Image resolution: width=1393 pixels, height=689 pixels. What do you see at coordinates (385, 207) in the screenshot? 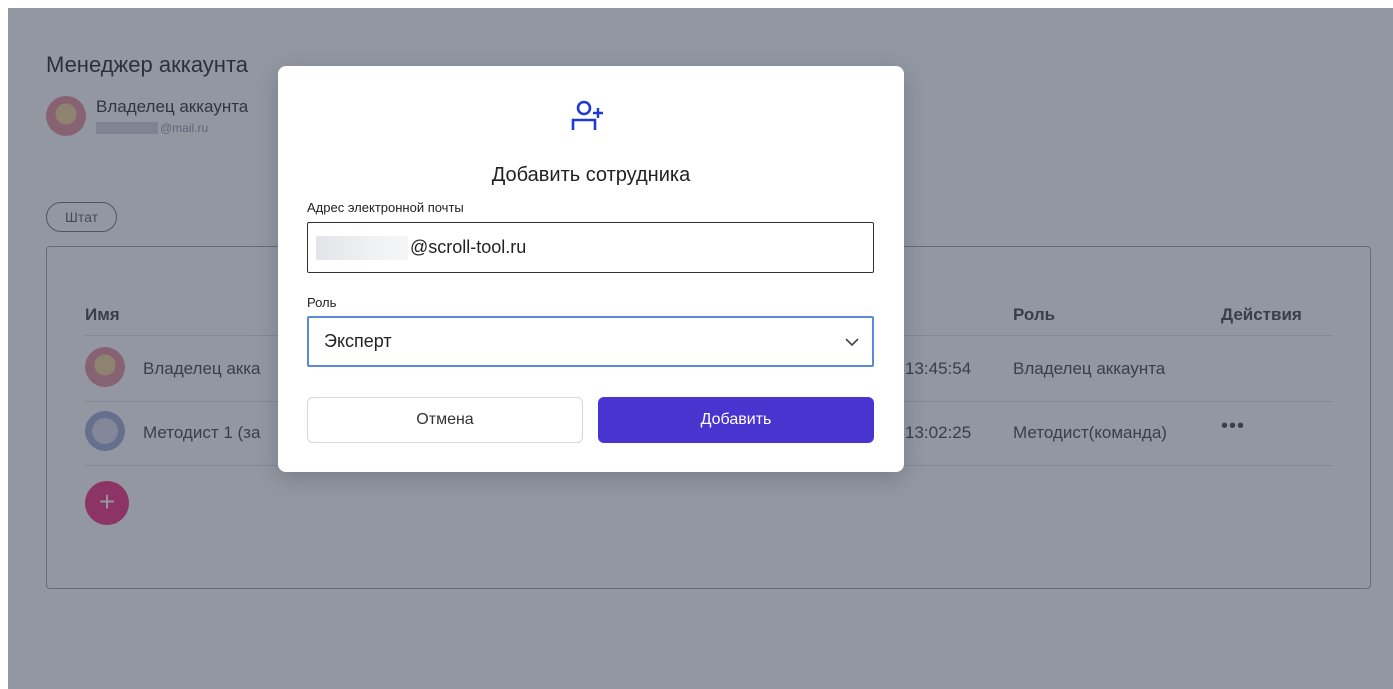
I see `email-label: Адрес электронной почты` at bounding box center [385, 207].